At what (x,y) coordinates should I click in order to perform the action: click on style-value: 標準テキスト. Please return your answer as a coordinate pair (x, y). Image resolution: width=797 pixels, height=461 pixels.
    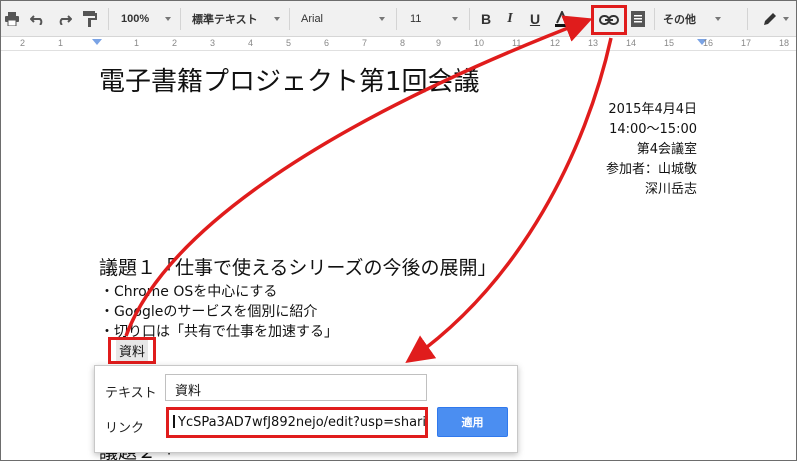
    Looking at the image, I should click on (225, 20).